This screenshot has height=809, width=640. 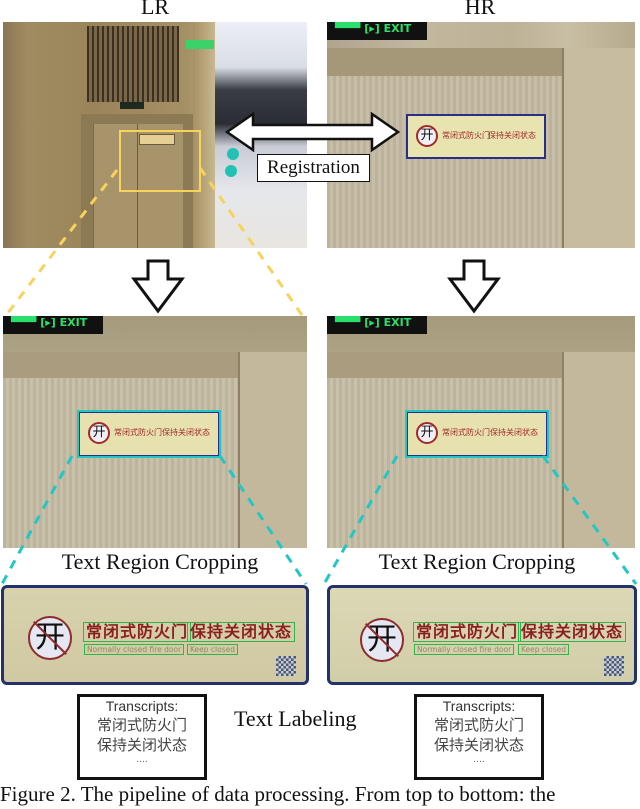 I want to click on lr-column-label: LR, so click(x=155, y=9).